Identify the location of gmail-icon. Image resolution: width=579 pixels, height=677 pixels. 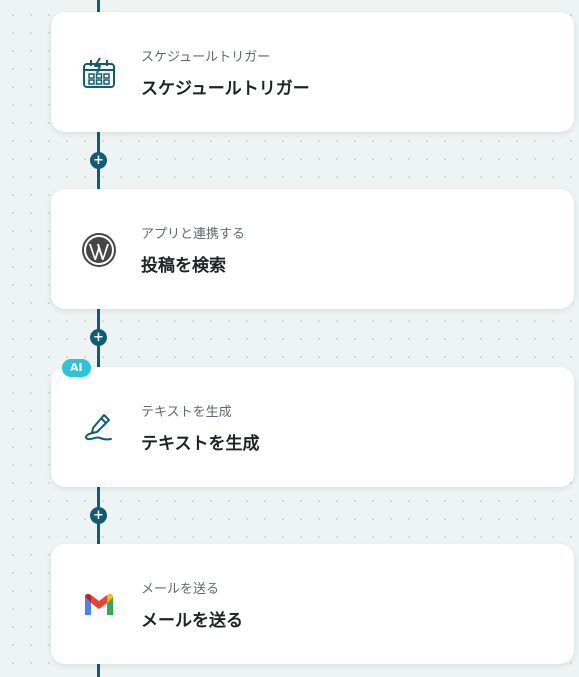
(99, 605).